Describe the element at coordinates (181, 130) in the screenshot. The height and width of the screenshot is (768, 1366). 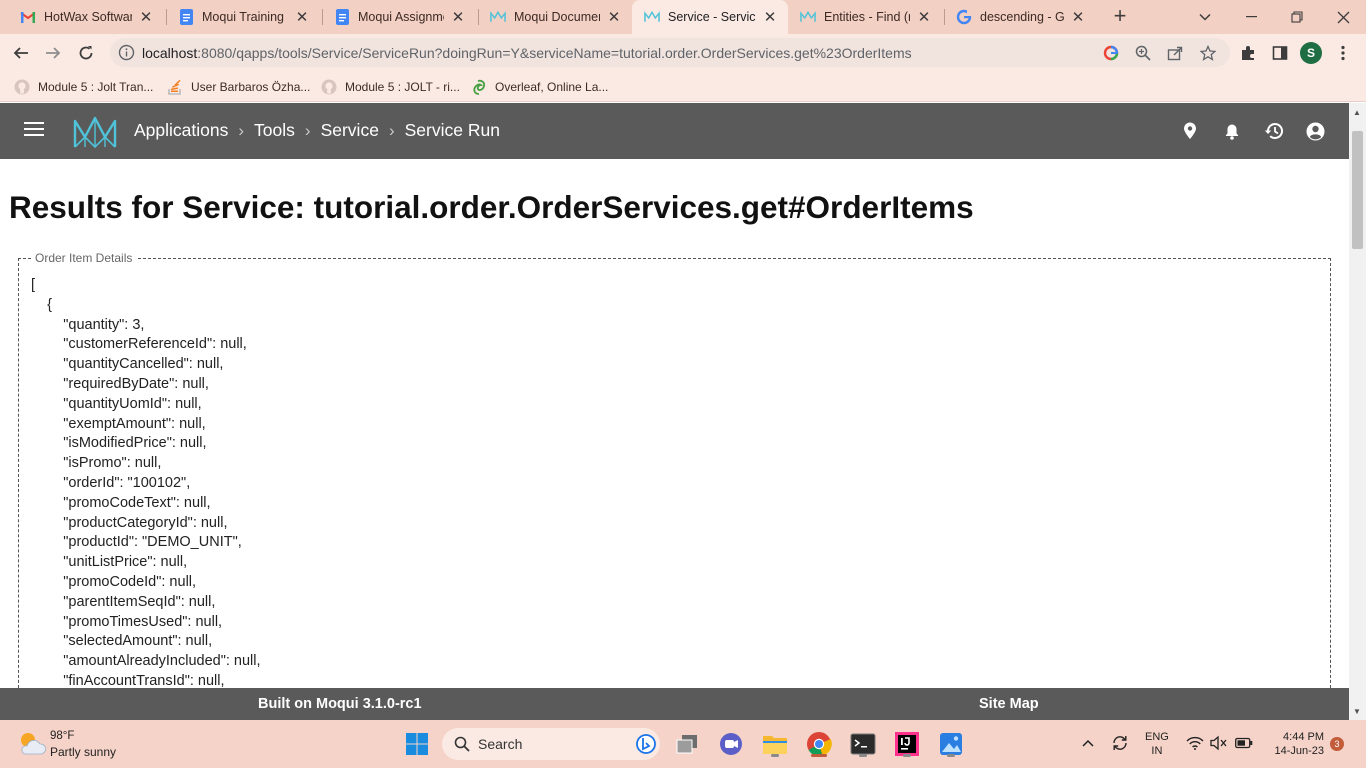
I see `breadcrumb-applications: Applications` at that location.